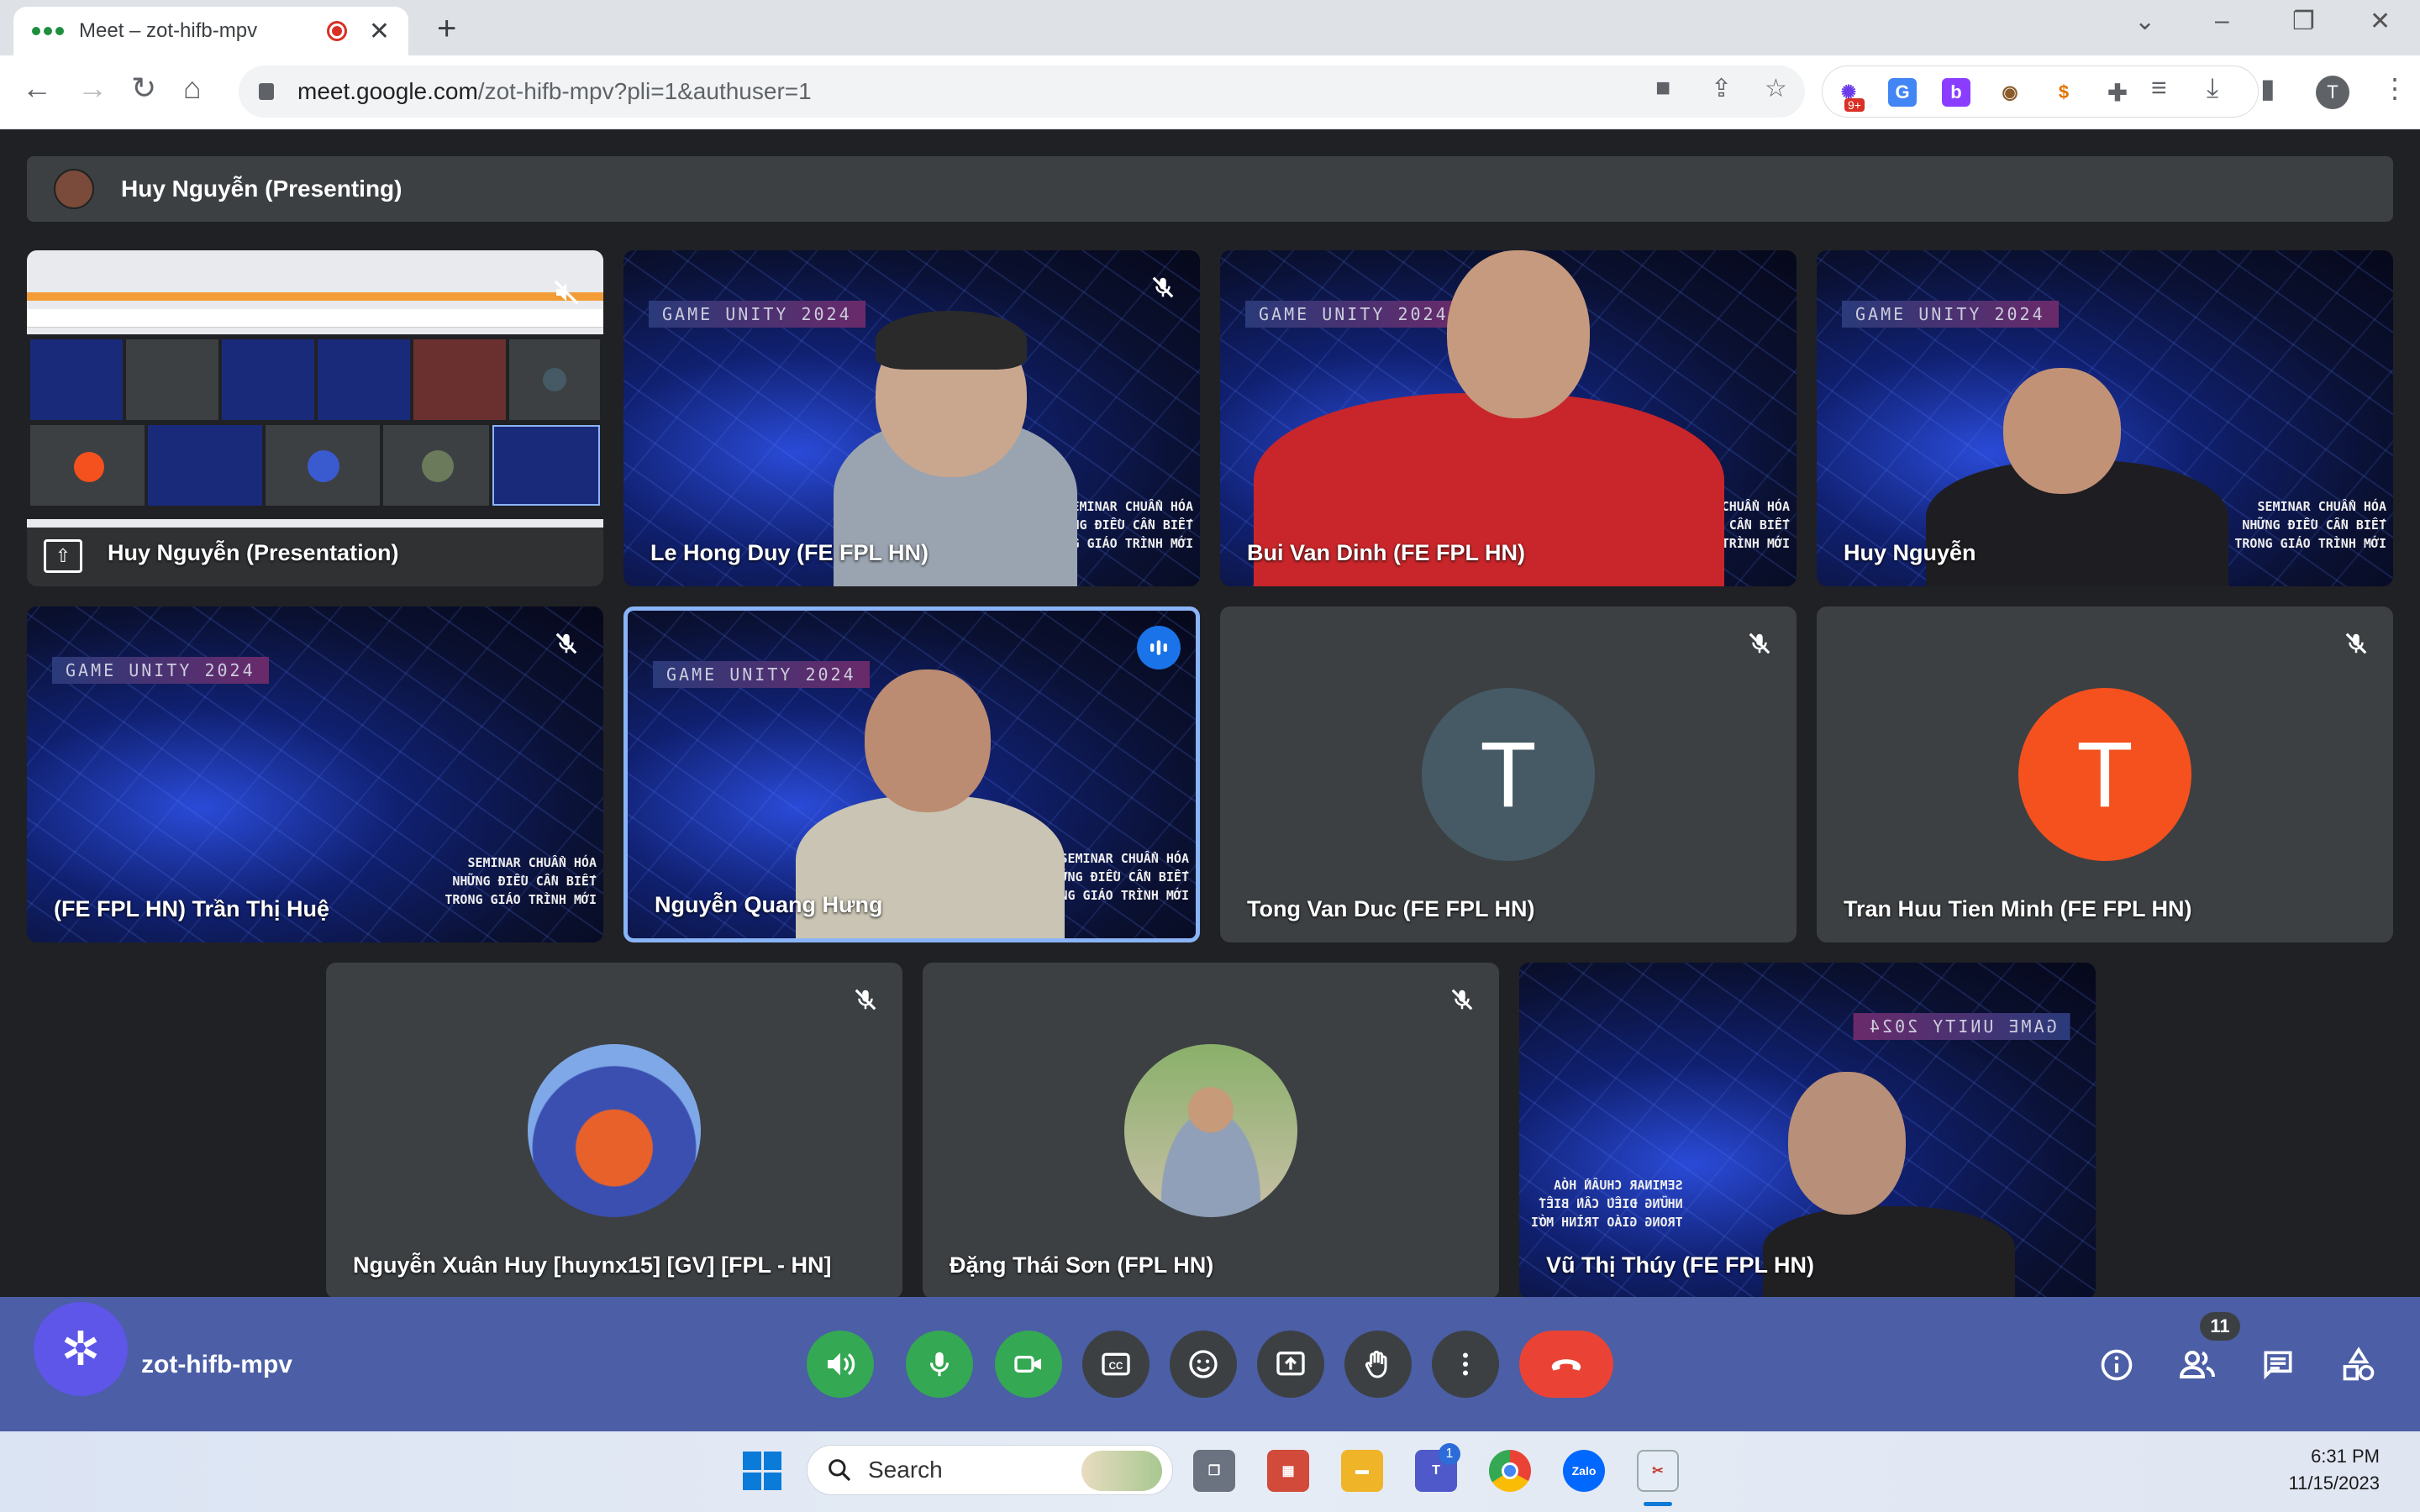 The image size is (2420, 1512). I want to click on captions-button: CC, so click(1116, 1364).